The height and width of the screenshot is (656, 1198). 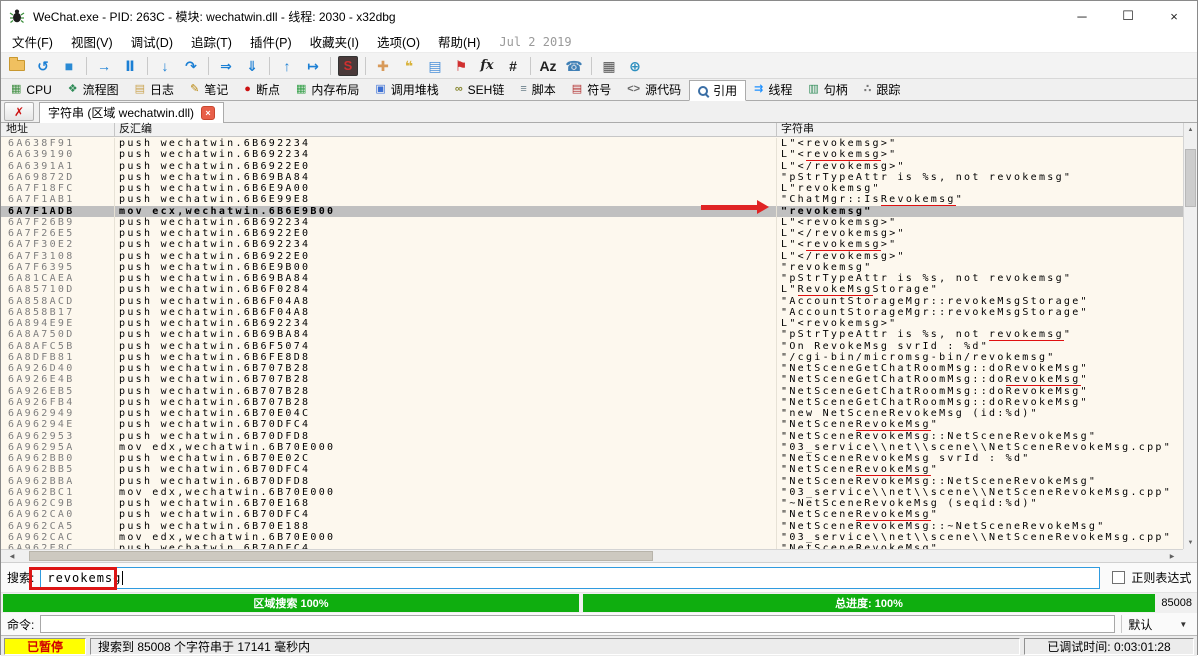 I want to click on tab-source-code: <> 源代码, so click(x=654, y=89).